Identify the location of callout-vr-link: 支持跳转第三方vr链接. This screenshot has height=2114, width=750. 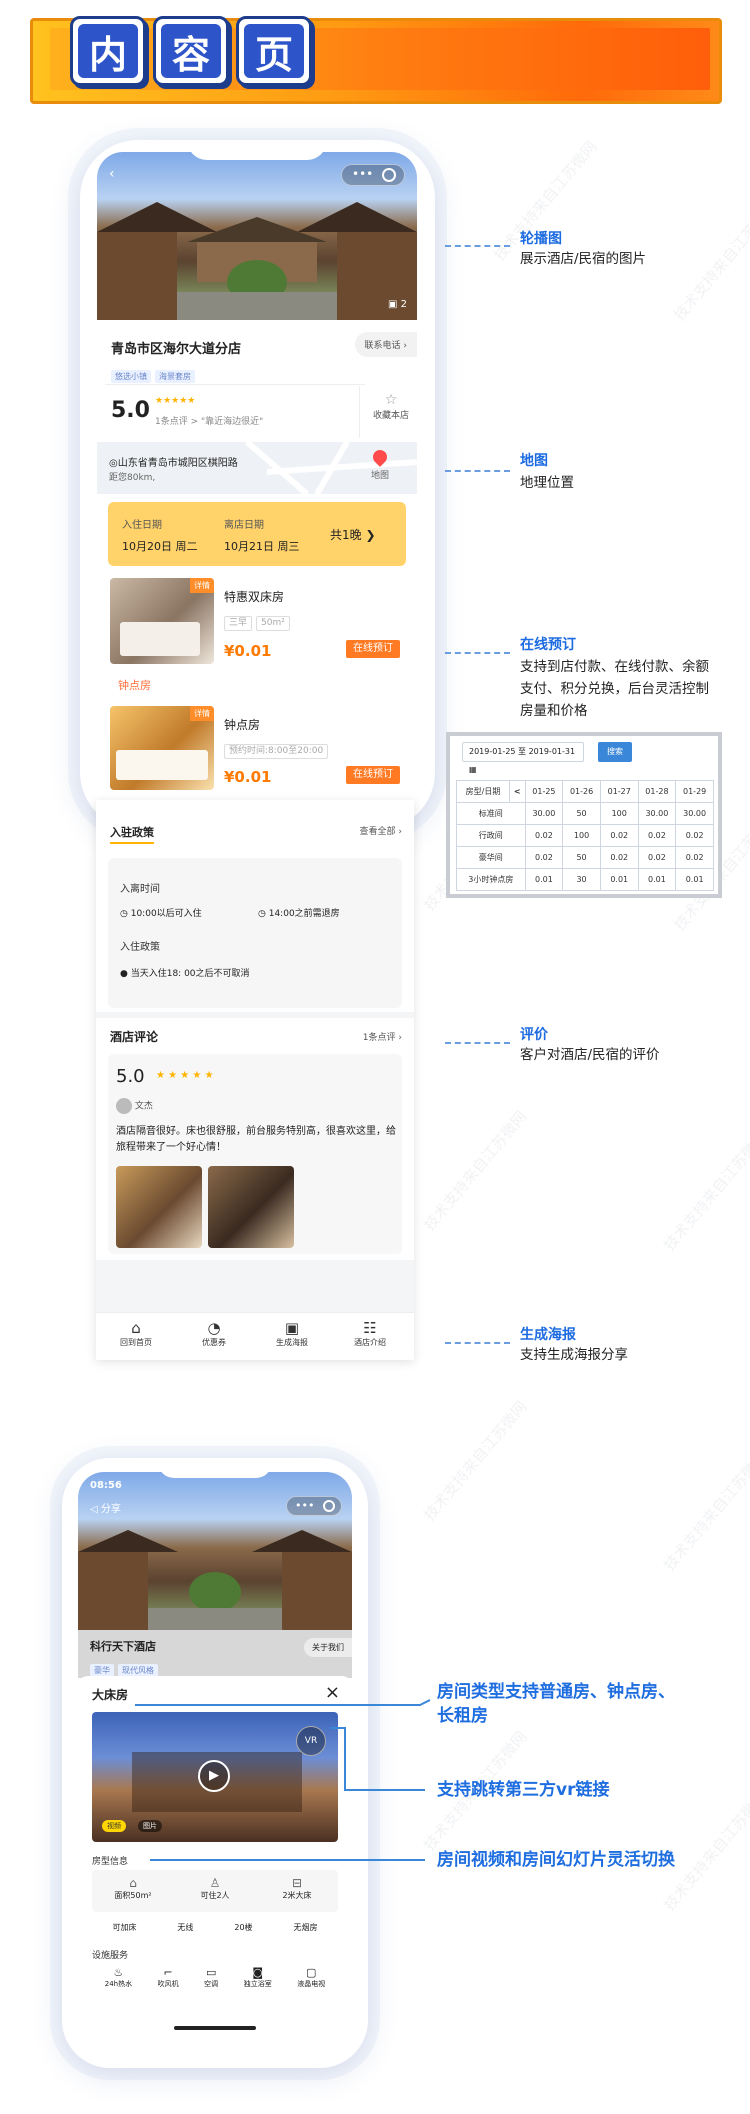
(523, 1790).